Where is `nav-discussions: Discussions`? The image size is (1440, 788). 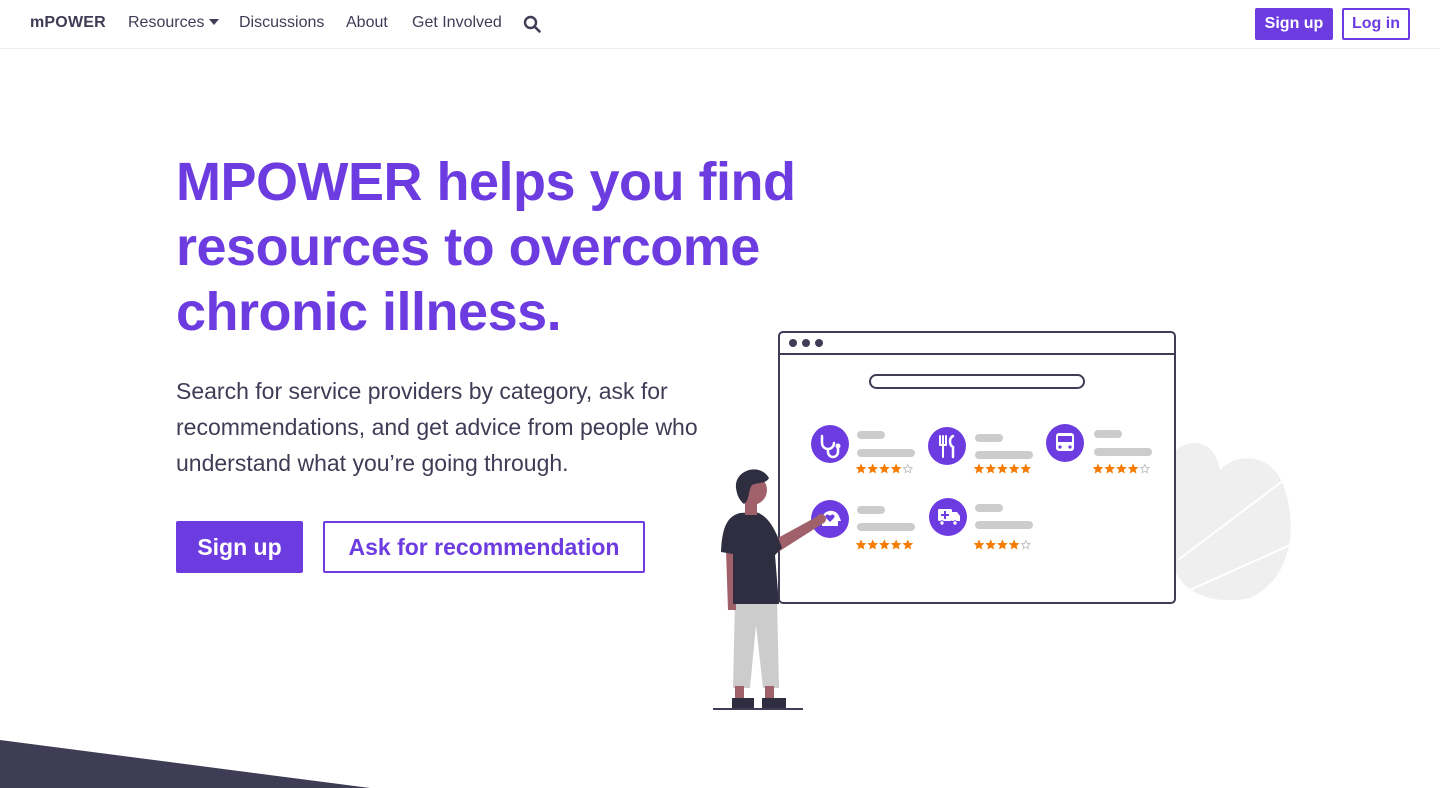 nav-discussions: Discussions is located at coordinates (281, 23).